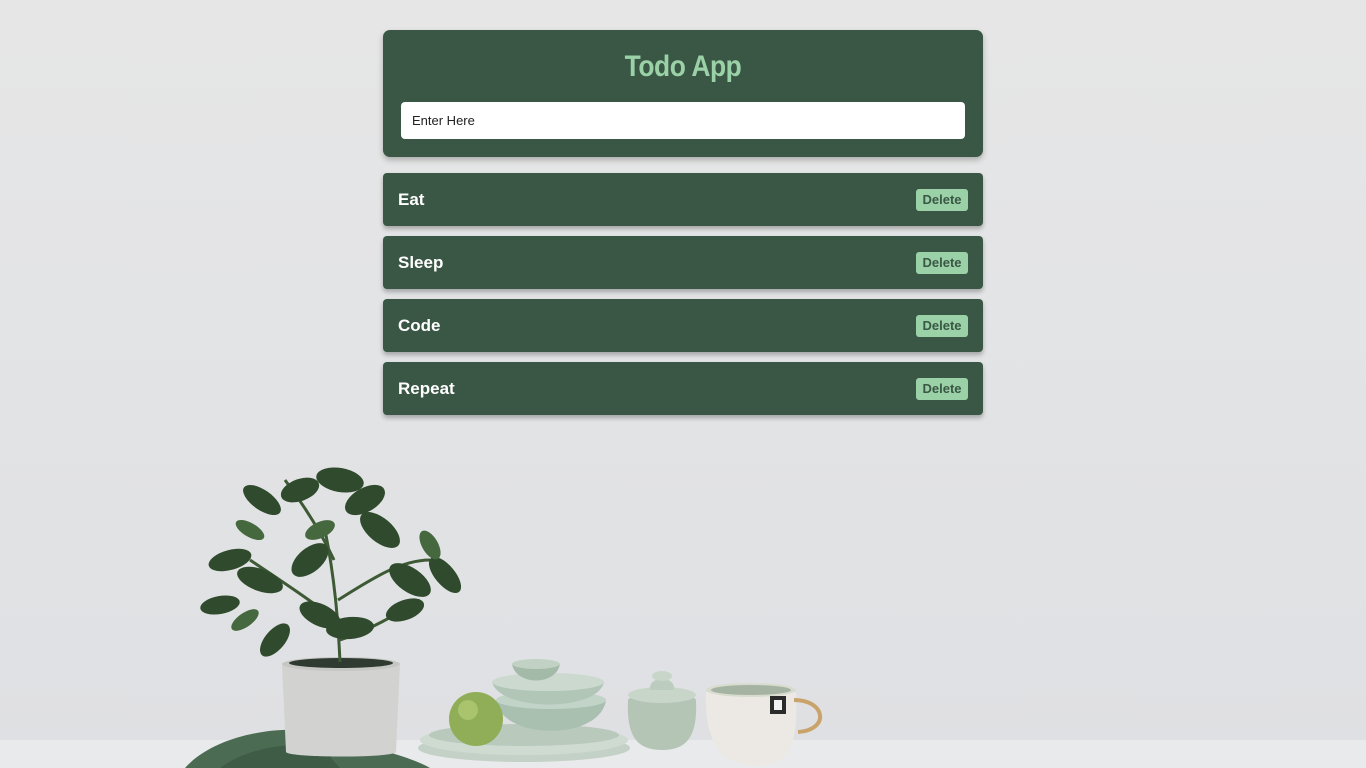  I want to click on app-title: Todo App, so click(683, 66).